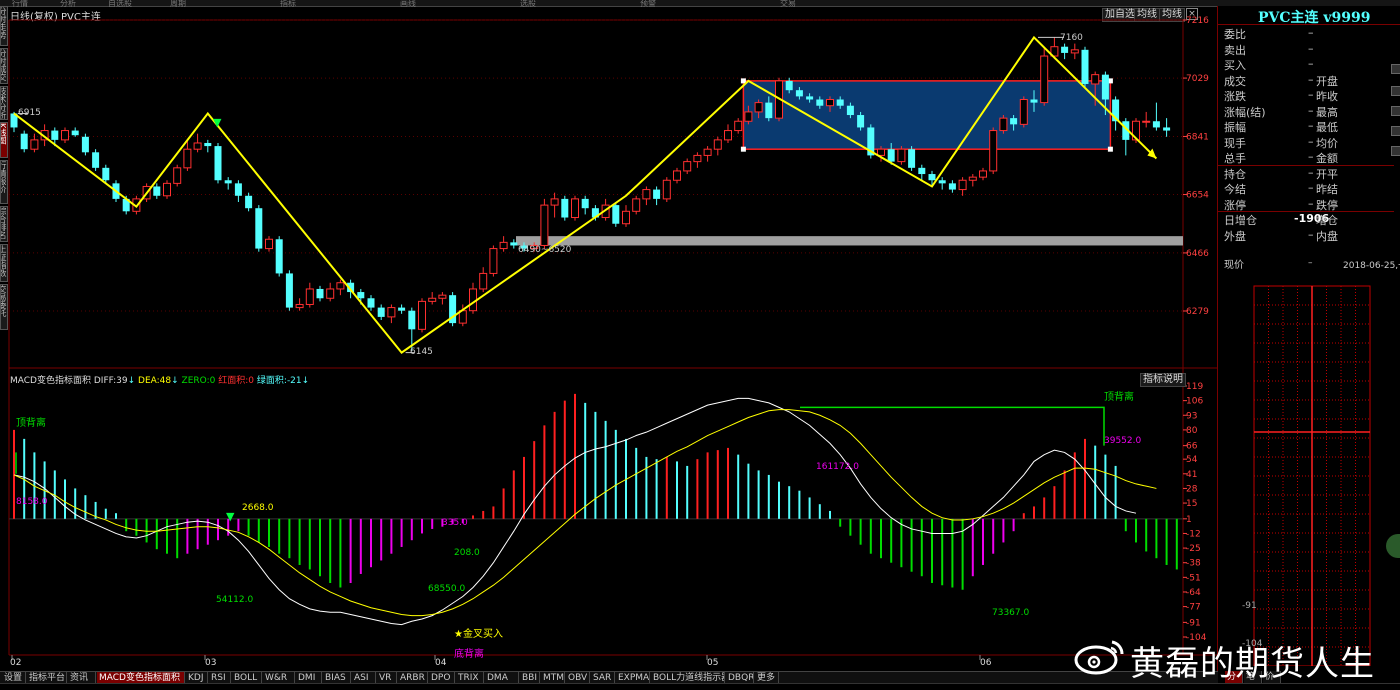 This screenshot has height=690, width=1400. What do you see at coordinates (952, 426) in the screenshot?
I see `divergence-line-right` at bounding box center [952, 426].